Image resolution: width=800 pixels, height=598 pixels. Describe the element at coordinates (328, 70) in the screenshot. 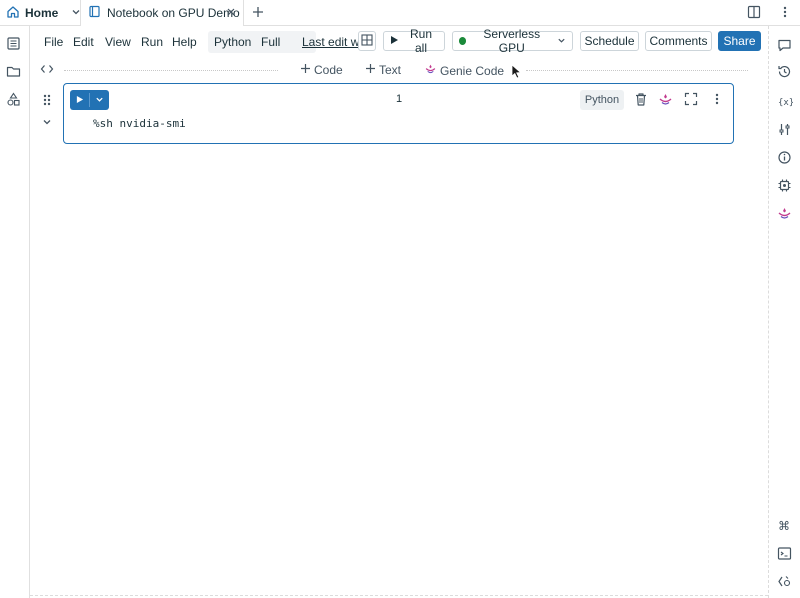

I see `add-code-label: Code` at that location.